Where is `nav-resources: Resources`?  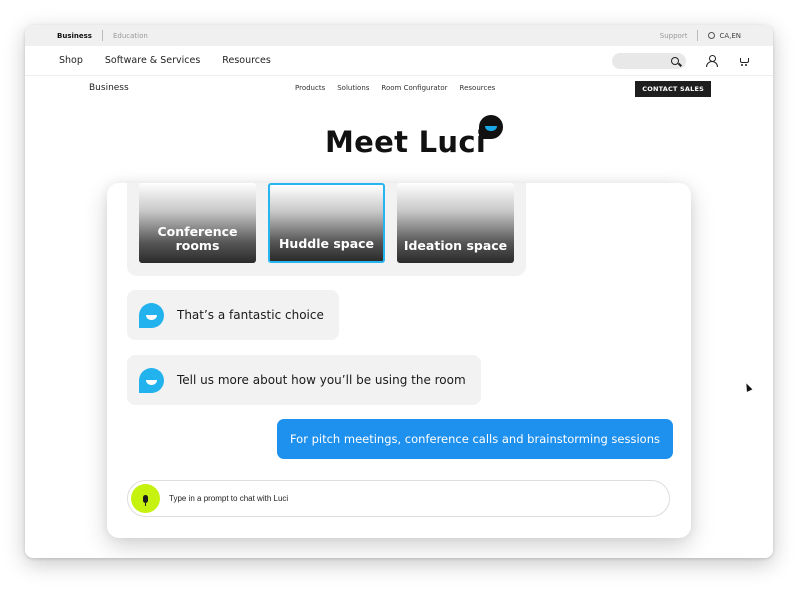
nav-resources: Resources is located at coordinates (246, 60).